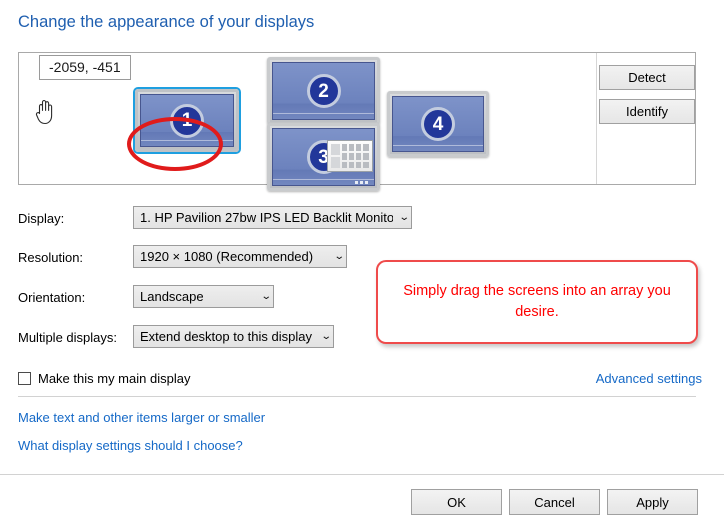 This screenshot has width=724, height=532. I want to click on main-display-checkbox, so click(24, 378).